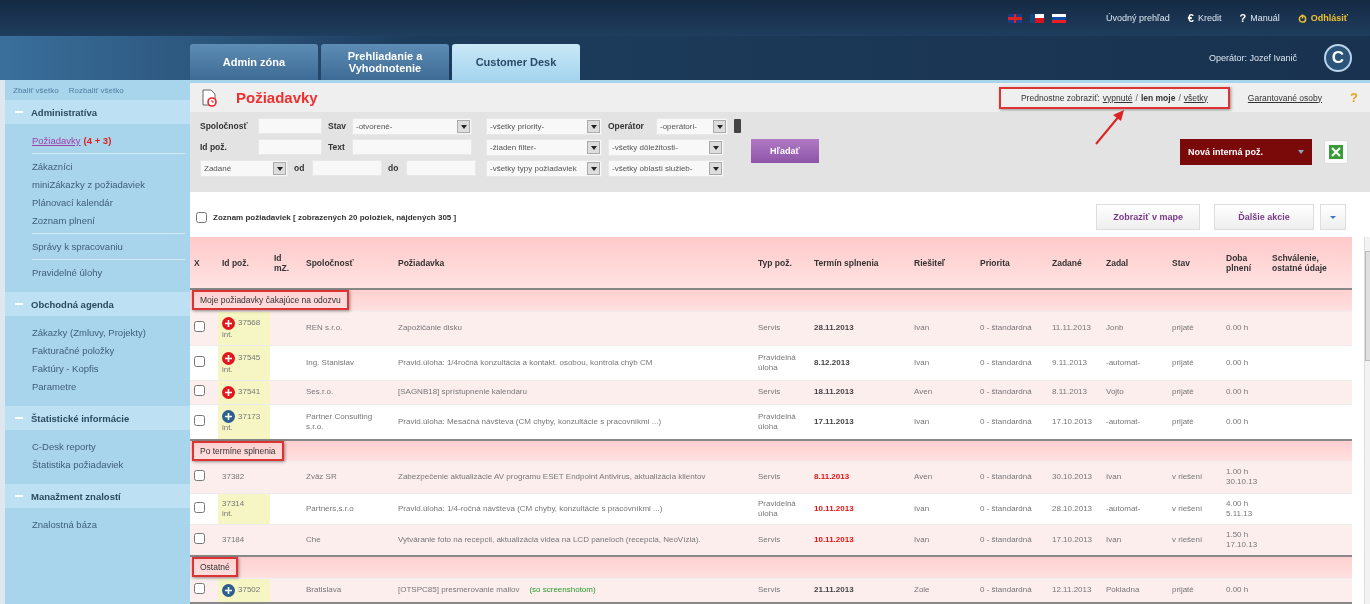  Describe the element at coordinates (215, 567) in the screenshot. I see `group-title: Ostatné` at that location.